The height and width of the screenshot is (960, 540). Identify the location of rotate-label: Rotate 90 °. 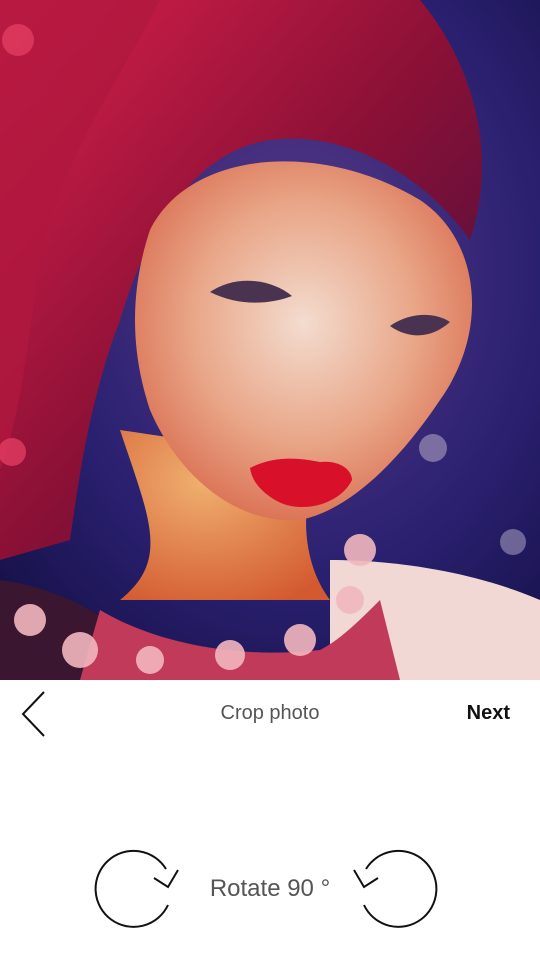
(270, 888).